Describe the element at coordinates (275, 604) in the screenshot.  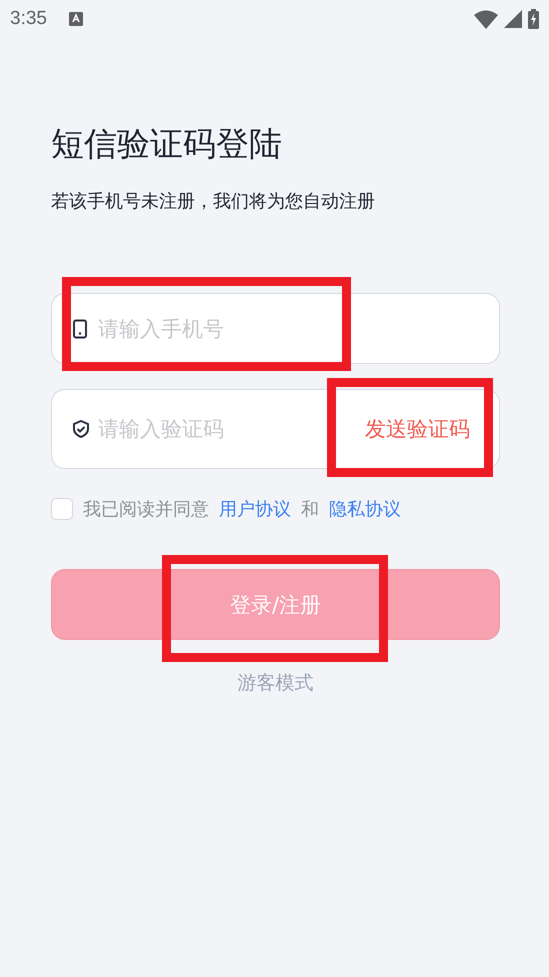
I see `login-register-button: 登录/注册` at that location.